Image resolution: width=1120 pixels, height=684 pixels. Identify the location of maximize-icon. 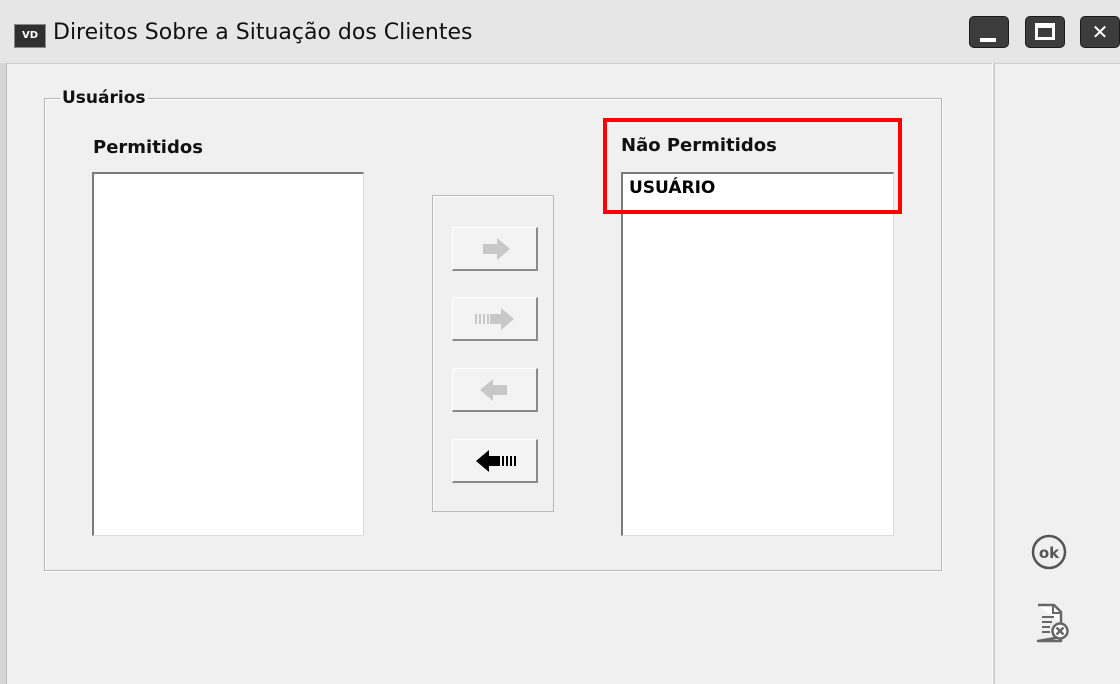
(1045, 31).